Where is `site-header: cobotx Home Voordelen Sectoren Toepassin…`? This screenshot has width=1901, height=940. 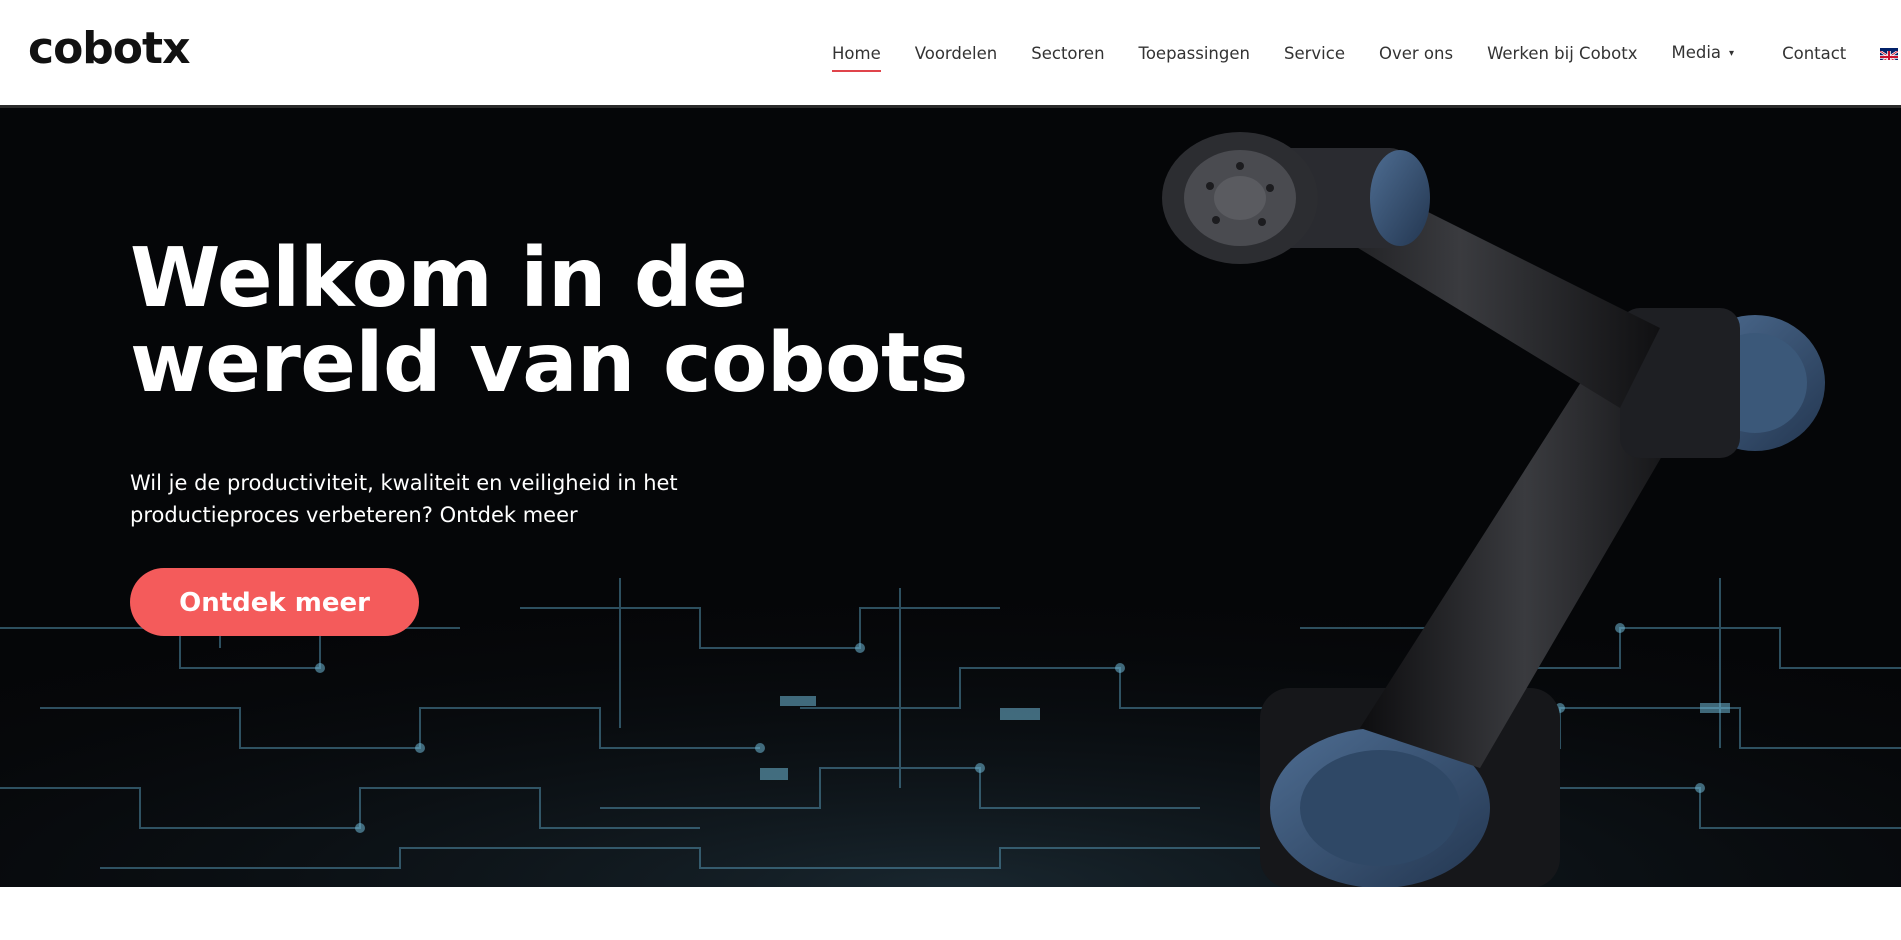
site-header: cobotx Home Voordelen Sectoren Toepassin… is located at coordinates (950, 54).